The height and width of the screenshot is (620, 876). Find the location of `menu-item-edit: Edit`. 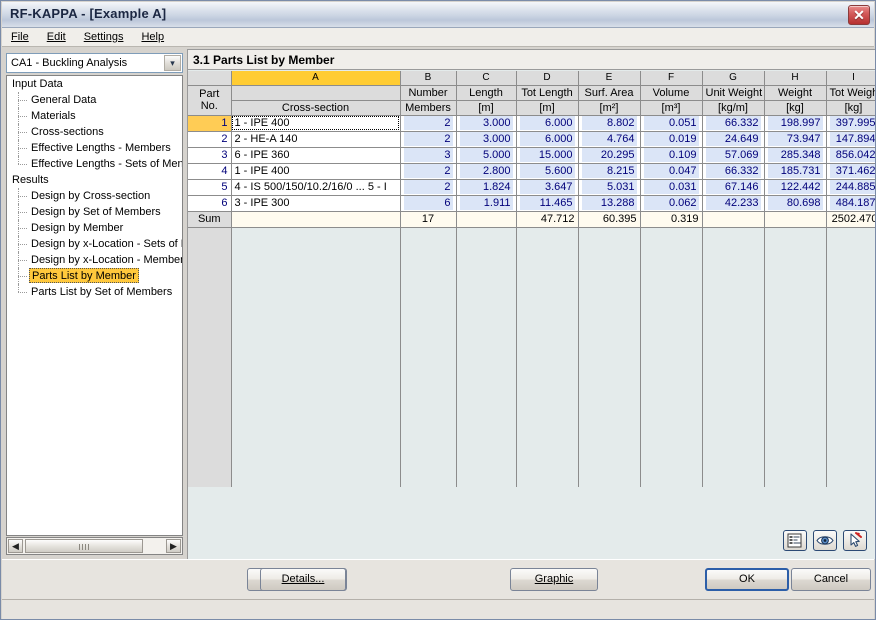

menu-item-edit: Edit is located at coordinates (56, 36).